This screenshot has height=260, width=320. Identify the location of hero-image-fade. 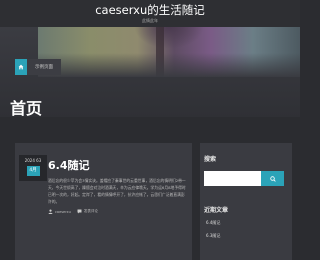
(169, 65).